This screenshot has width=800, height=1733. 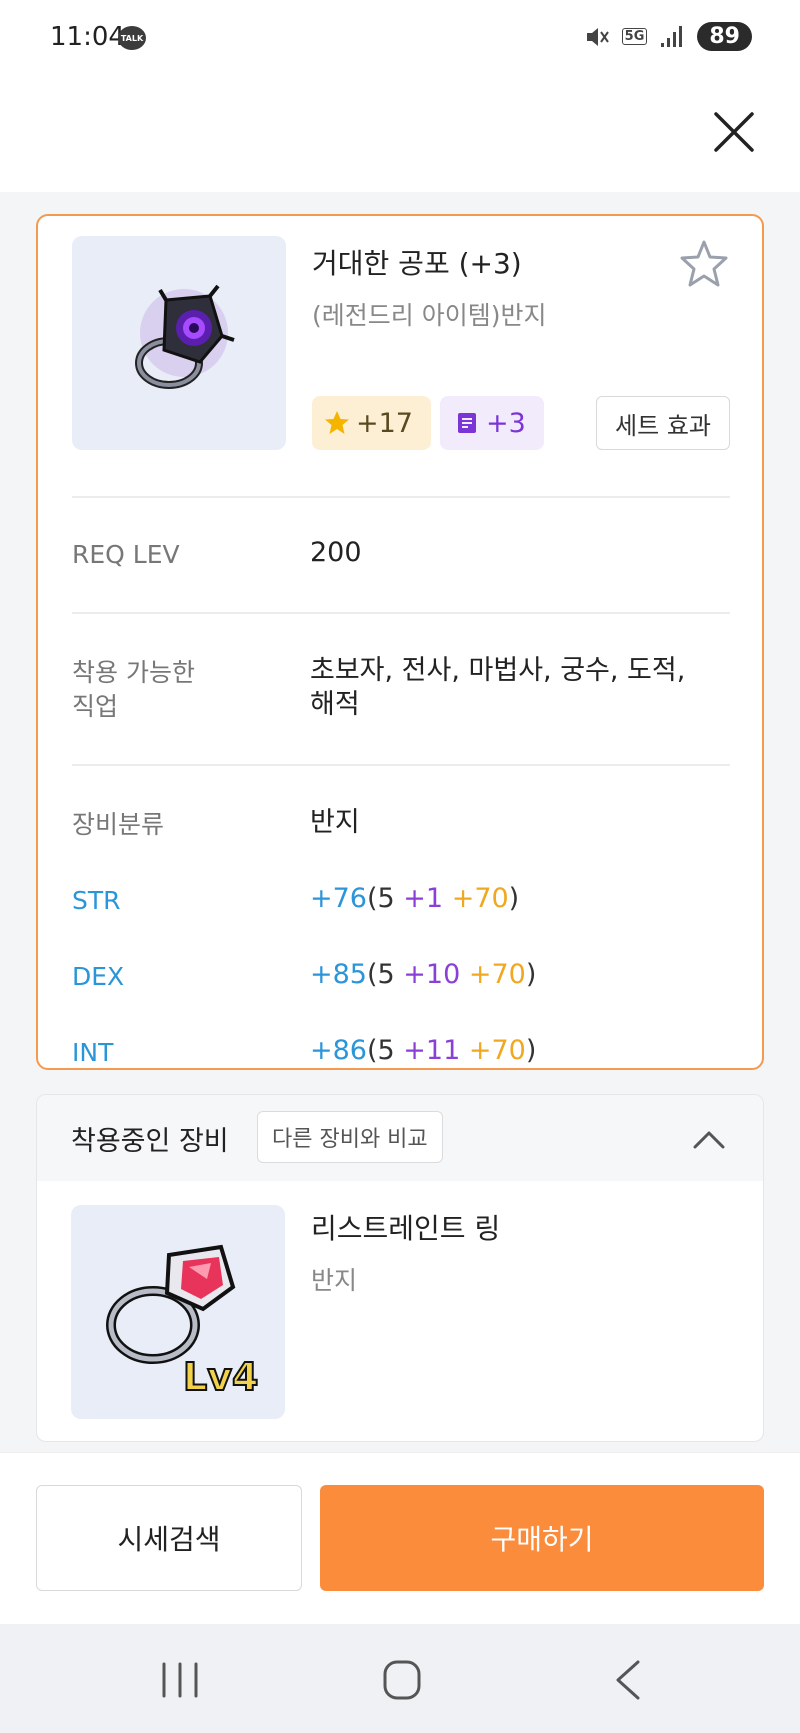 What do you see at coordinates (95, 706) in the screenshot?
I see `jobs-label-line2: 직업` at bounding box center [95, 706].